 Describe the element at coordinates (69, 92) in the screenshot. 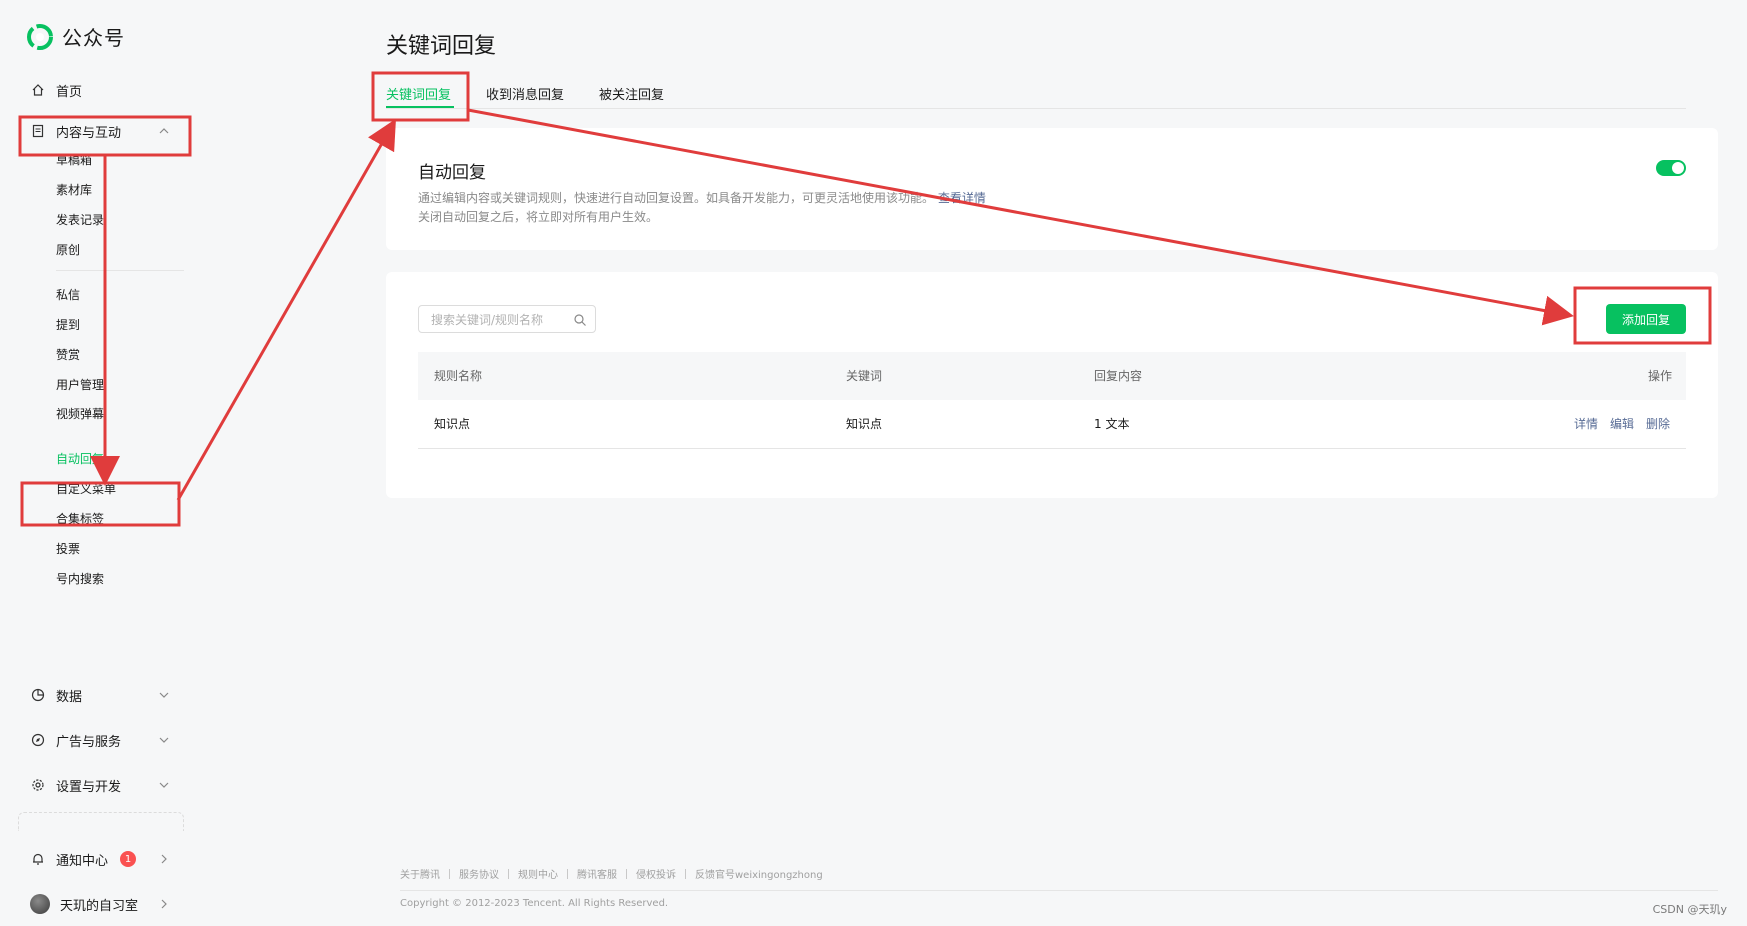

I see `sidebar-item-label: 首页` at that location.